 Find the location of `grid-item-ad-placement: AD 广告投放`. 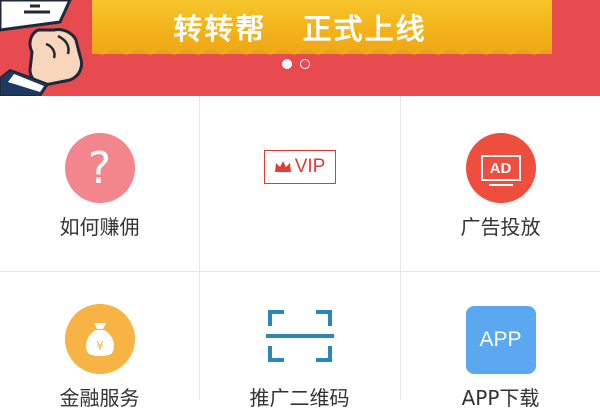

grid-item-ad-placement: AD 广告投放 is located at coordinates (500, 183).